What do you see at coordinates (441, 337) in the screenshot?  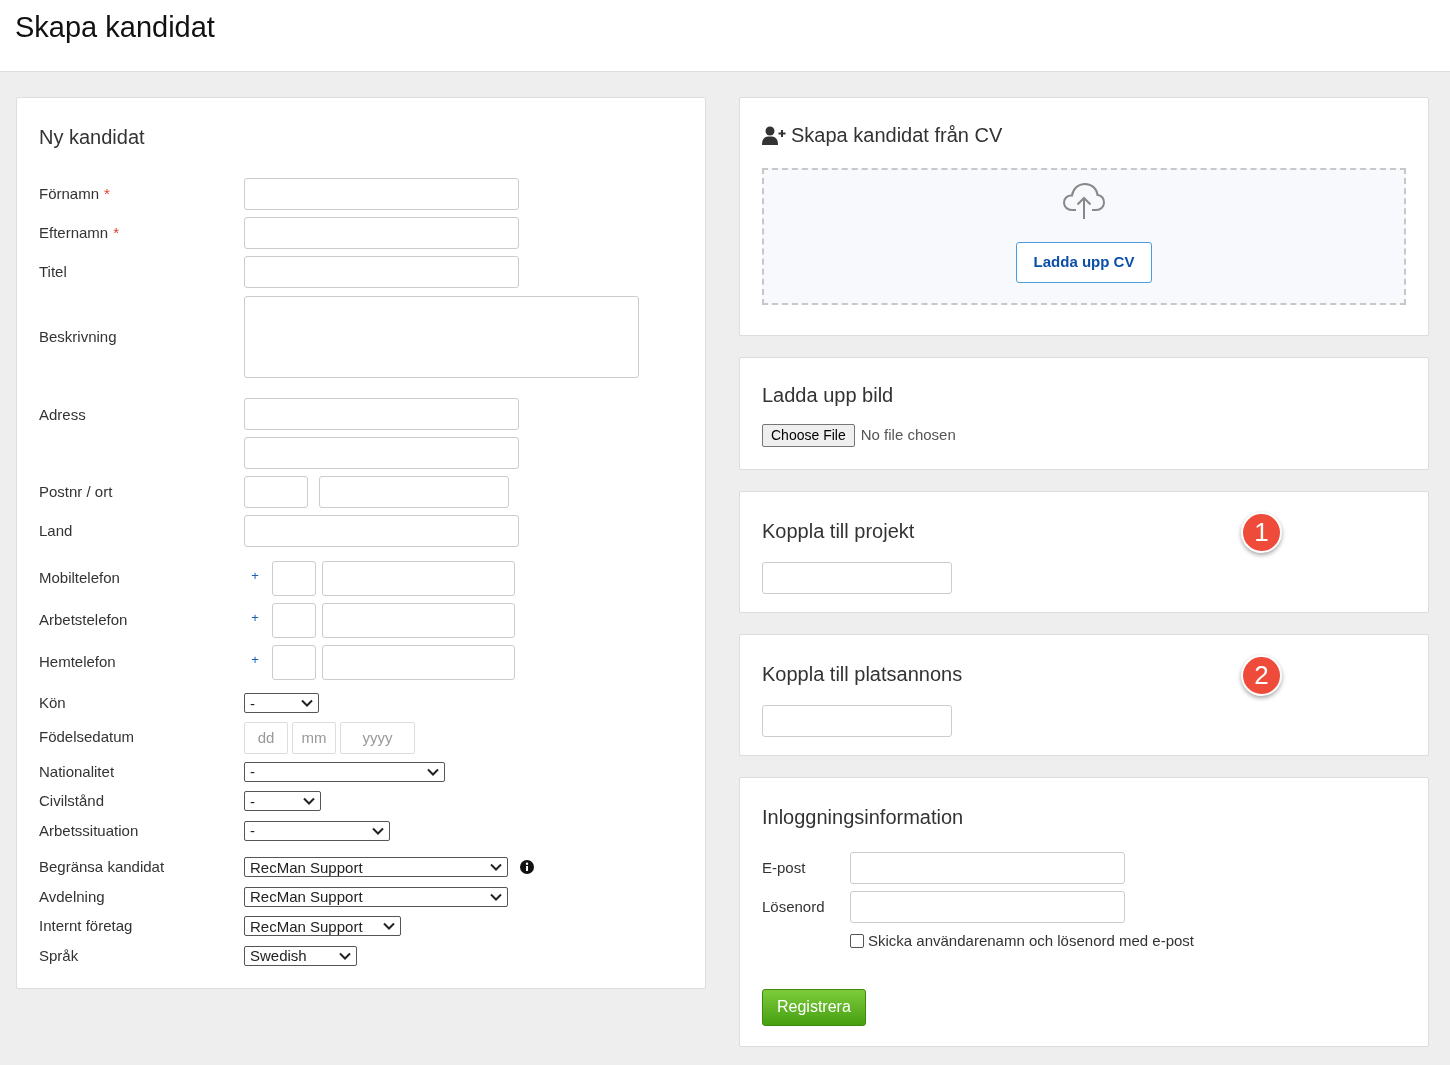 I see `description-textarea` at bounding box center [441, 337].